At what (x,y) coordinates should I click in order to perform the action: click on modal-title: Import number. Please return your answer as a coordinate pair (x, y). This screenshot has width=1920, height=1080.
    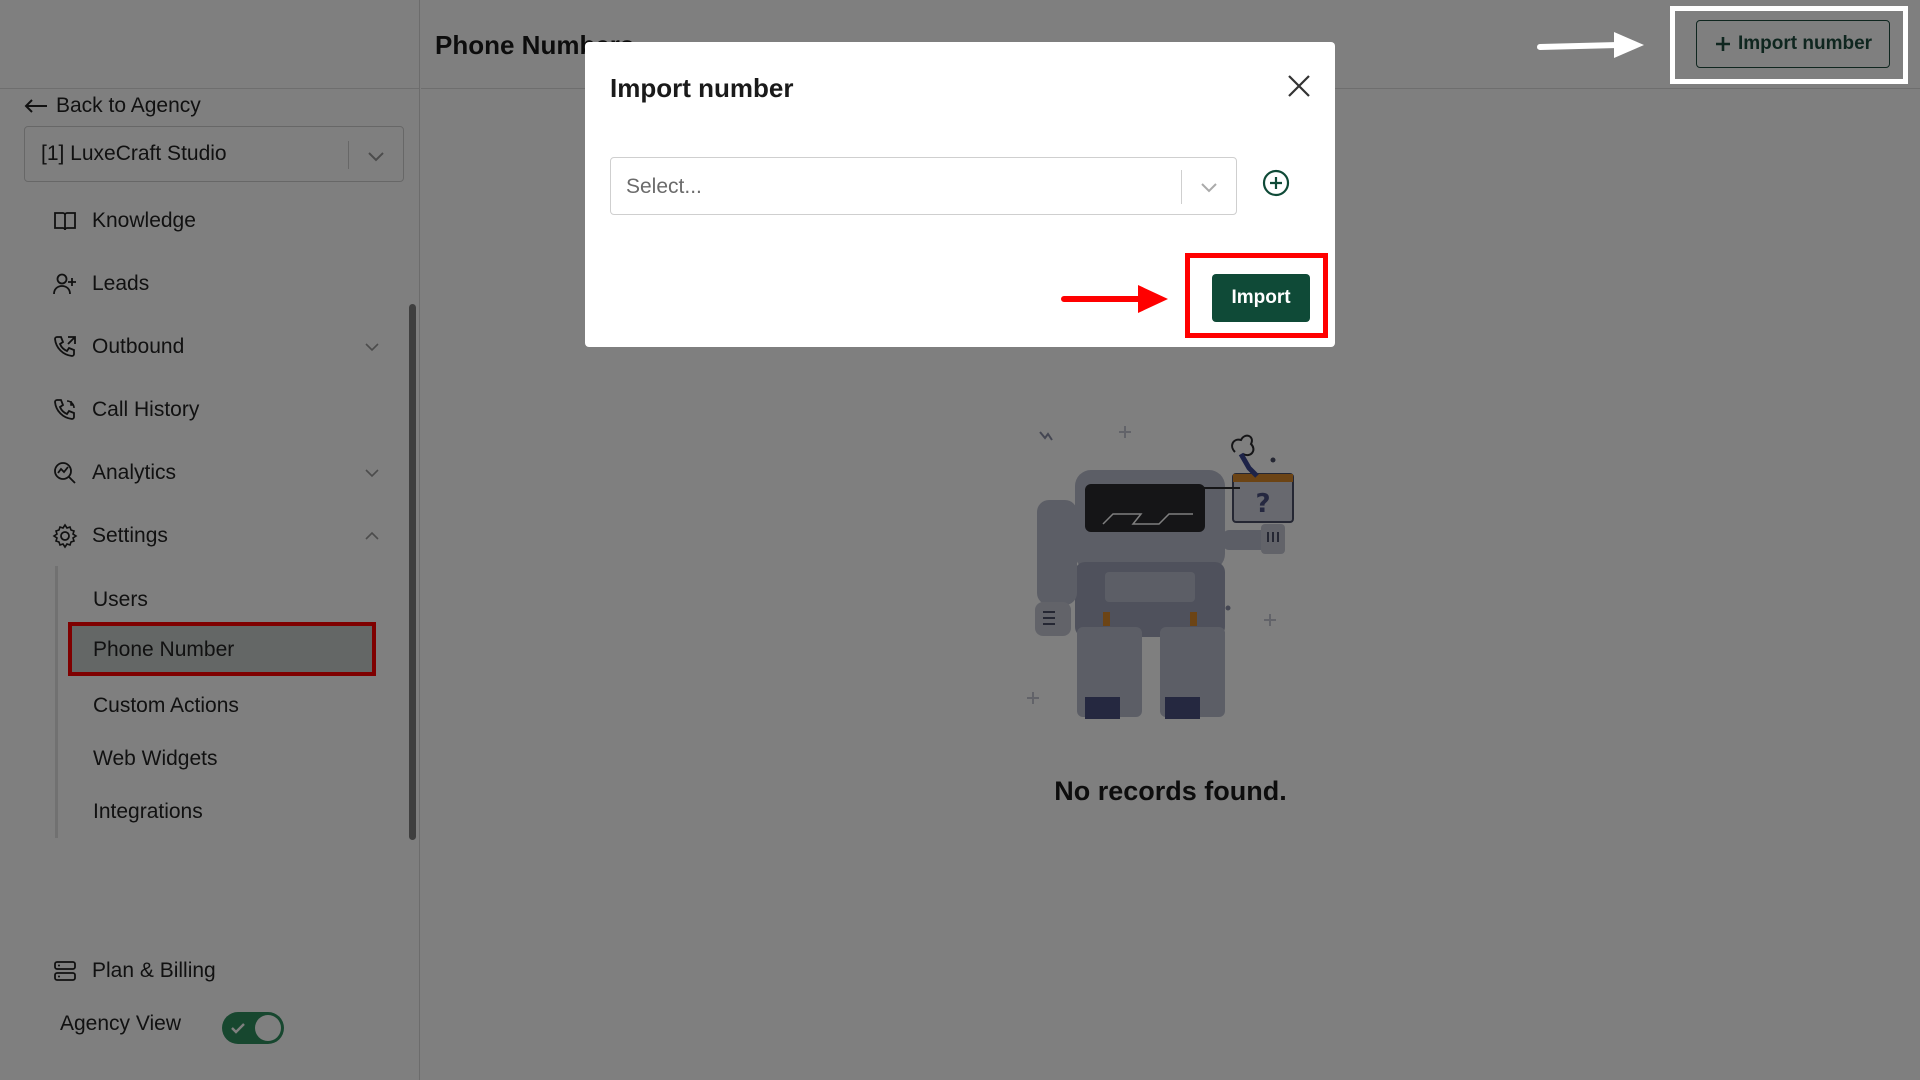
    Looking at the image, I should click on (702, 88).